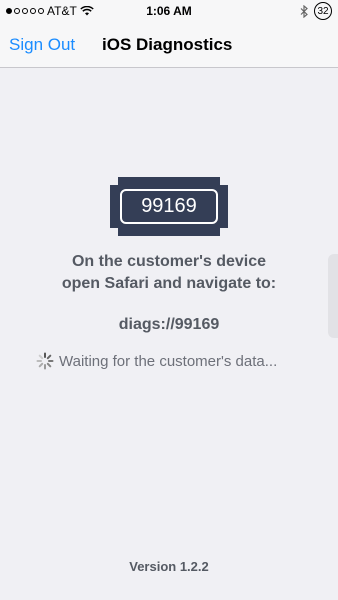  What do you see at coordinates (169, 324) in the screenshot?
I see `diagnostic-url: diags://99169` at bounding box center [169, 324].